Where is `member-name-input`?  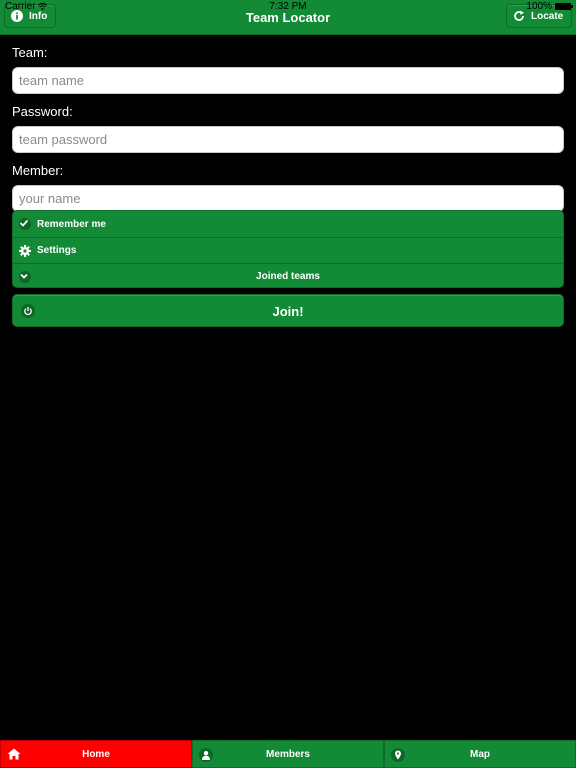 member-name-input is located at coordinates (288, 198).